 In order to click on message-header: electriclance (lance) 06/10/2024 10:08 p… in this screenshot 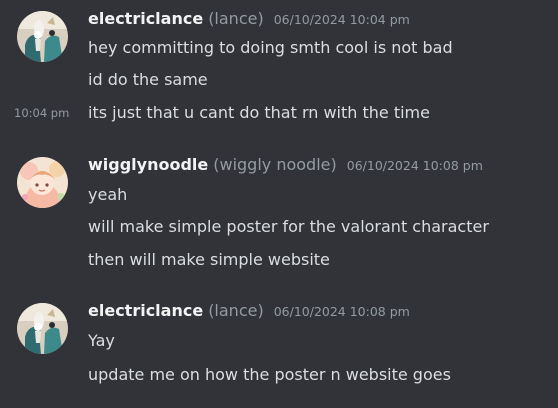, I will do `click(249, 314)`.